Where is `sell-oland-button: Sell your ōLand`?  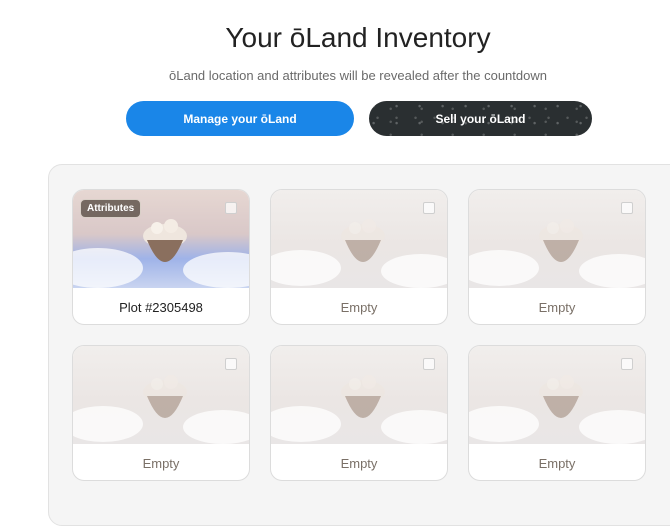 sell-oland-button: Sell your ōLand is located at coordinates (480, 118).